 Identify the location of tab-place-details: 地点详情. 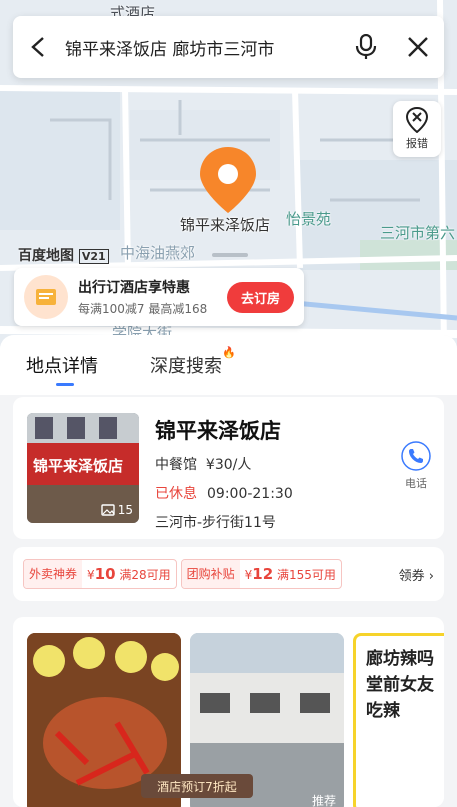
(62, 369).